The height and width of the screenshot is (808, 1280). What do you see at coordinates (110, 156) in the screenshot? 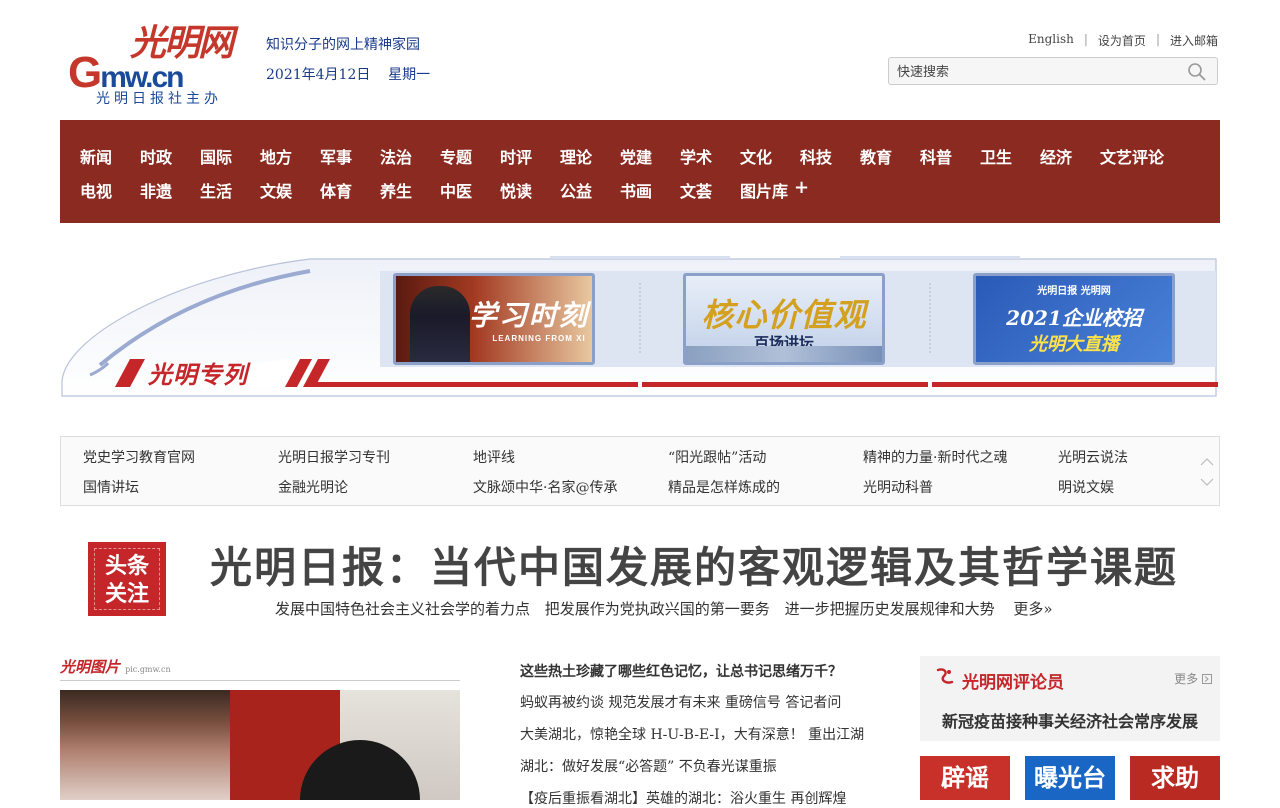
I see `nav-item: 新闻` at bounding box center [110, 156].